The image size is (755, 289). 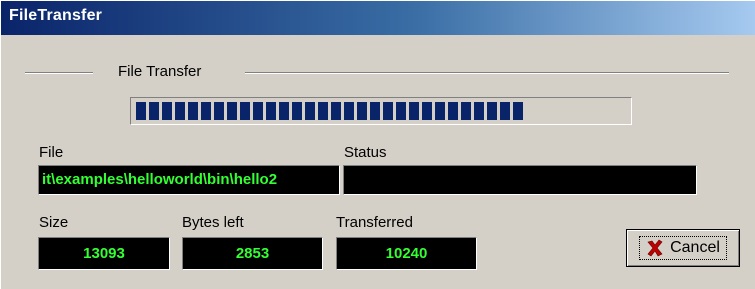 I want to click on bytes-left-value: 2853, so click(x=252, y=253).